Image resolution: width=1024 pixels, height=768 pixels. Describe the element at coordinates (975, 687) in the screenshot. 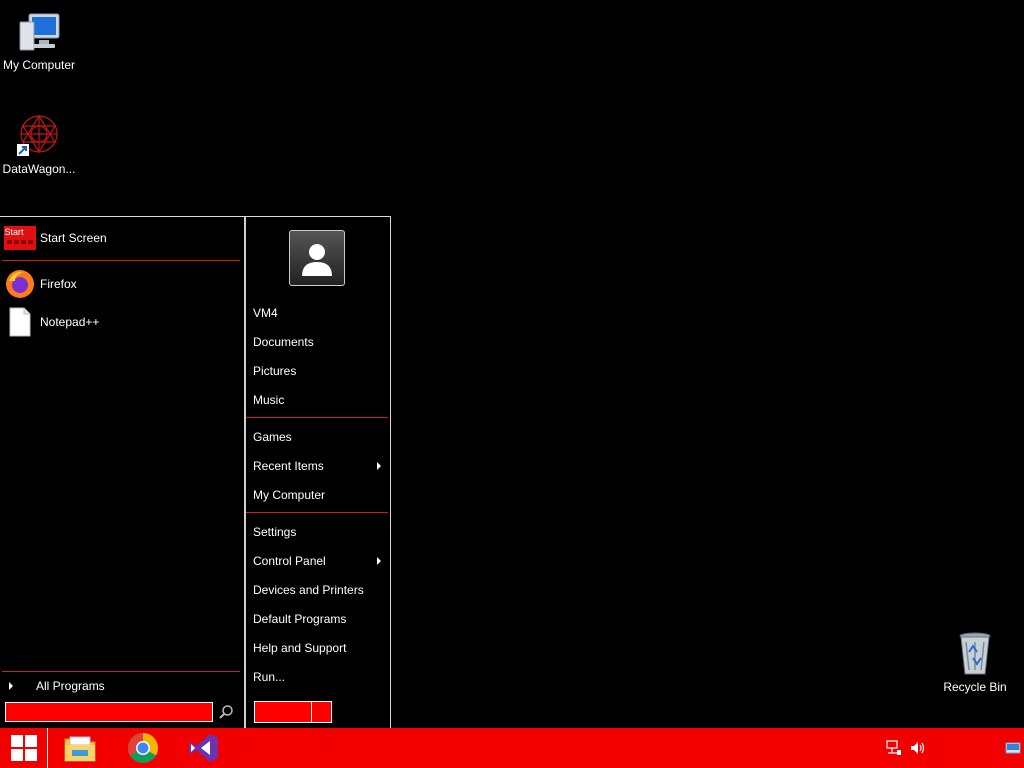

I see `desktop-icon-label: Recycle Bin` at that location.